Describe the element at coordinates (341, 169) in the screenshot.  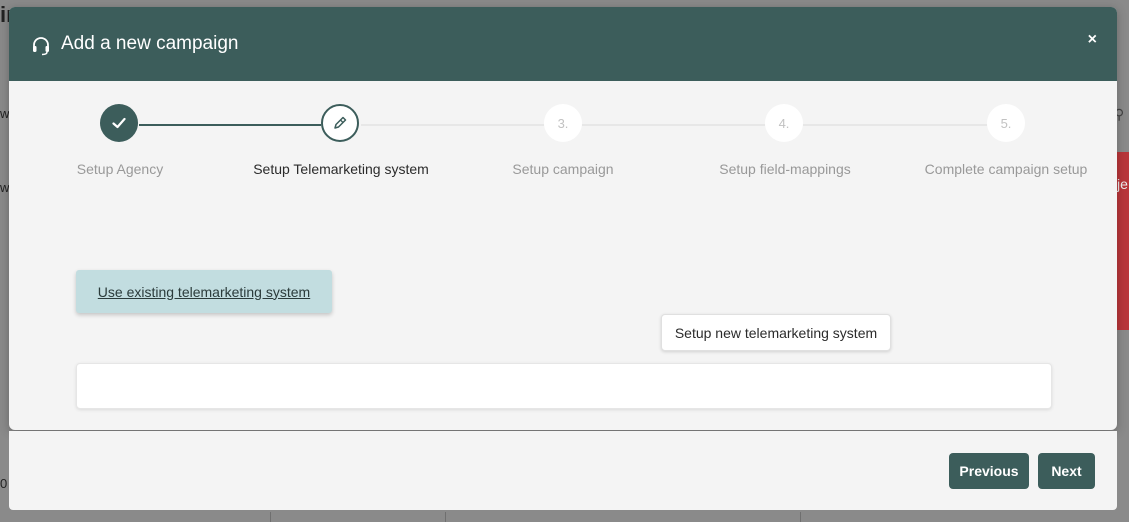
I see `step-2-label: Setup Telemarketing system` at that location.